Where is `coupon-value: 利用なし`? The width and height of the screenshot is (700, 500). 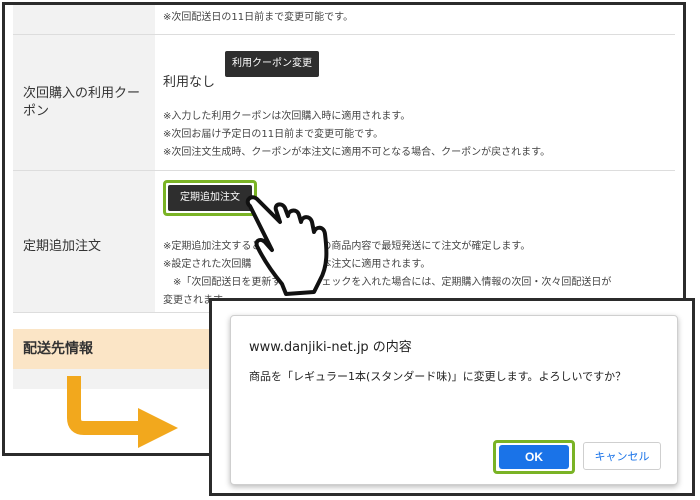
coupon-value: 利用なし is located at coordinates (189, 82).